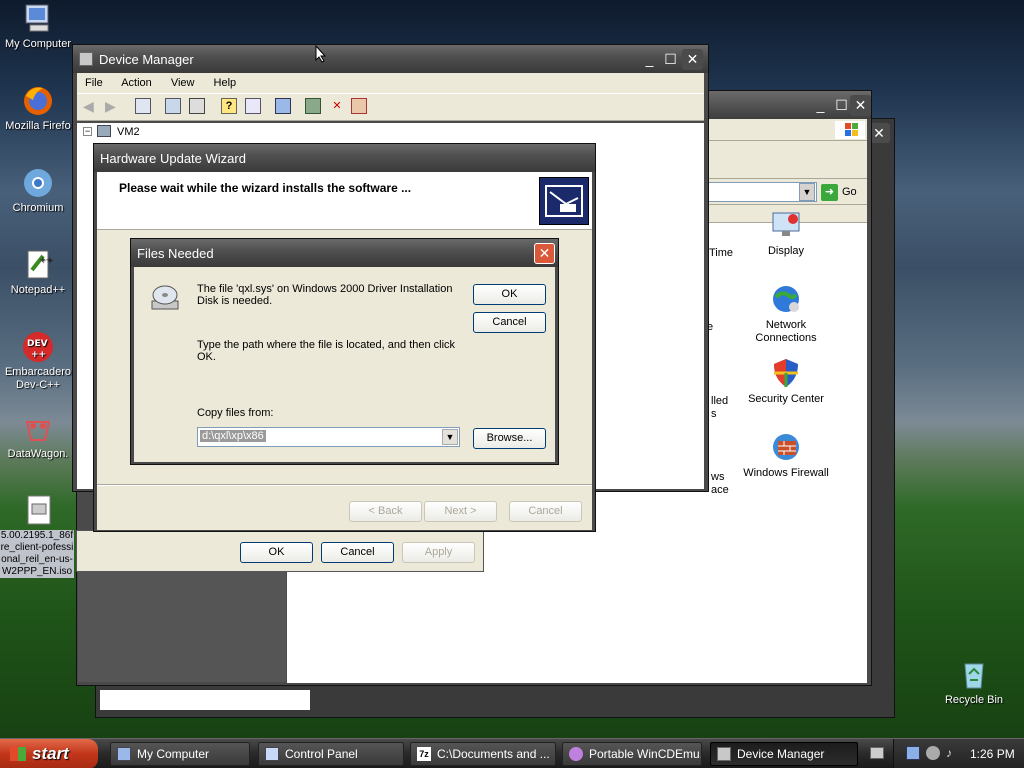 The width and height of the screenshot is (1024, 768). Describe the element at coordinates (720, 401) in the screenshot. I see `partial-item-label: lled` at that location.